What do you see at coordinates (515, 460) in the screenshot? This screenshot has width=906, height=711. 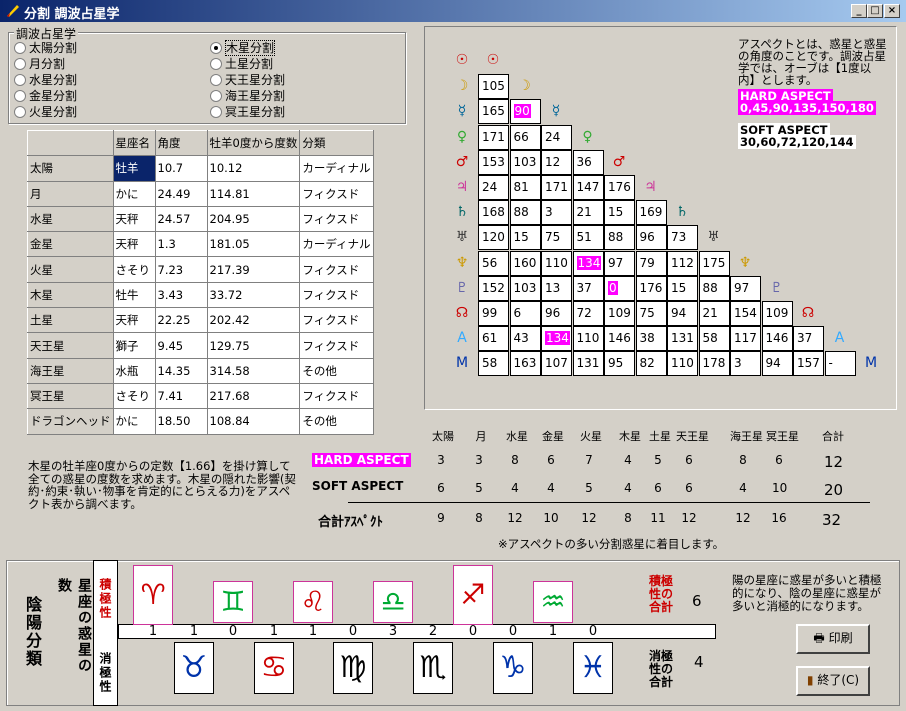 I see `hard-count: 8` at bounding box center [515, 460].